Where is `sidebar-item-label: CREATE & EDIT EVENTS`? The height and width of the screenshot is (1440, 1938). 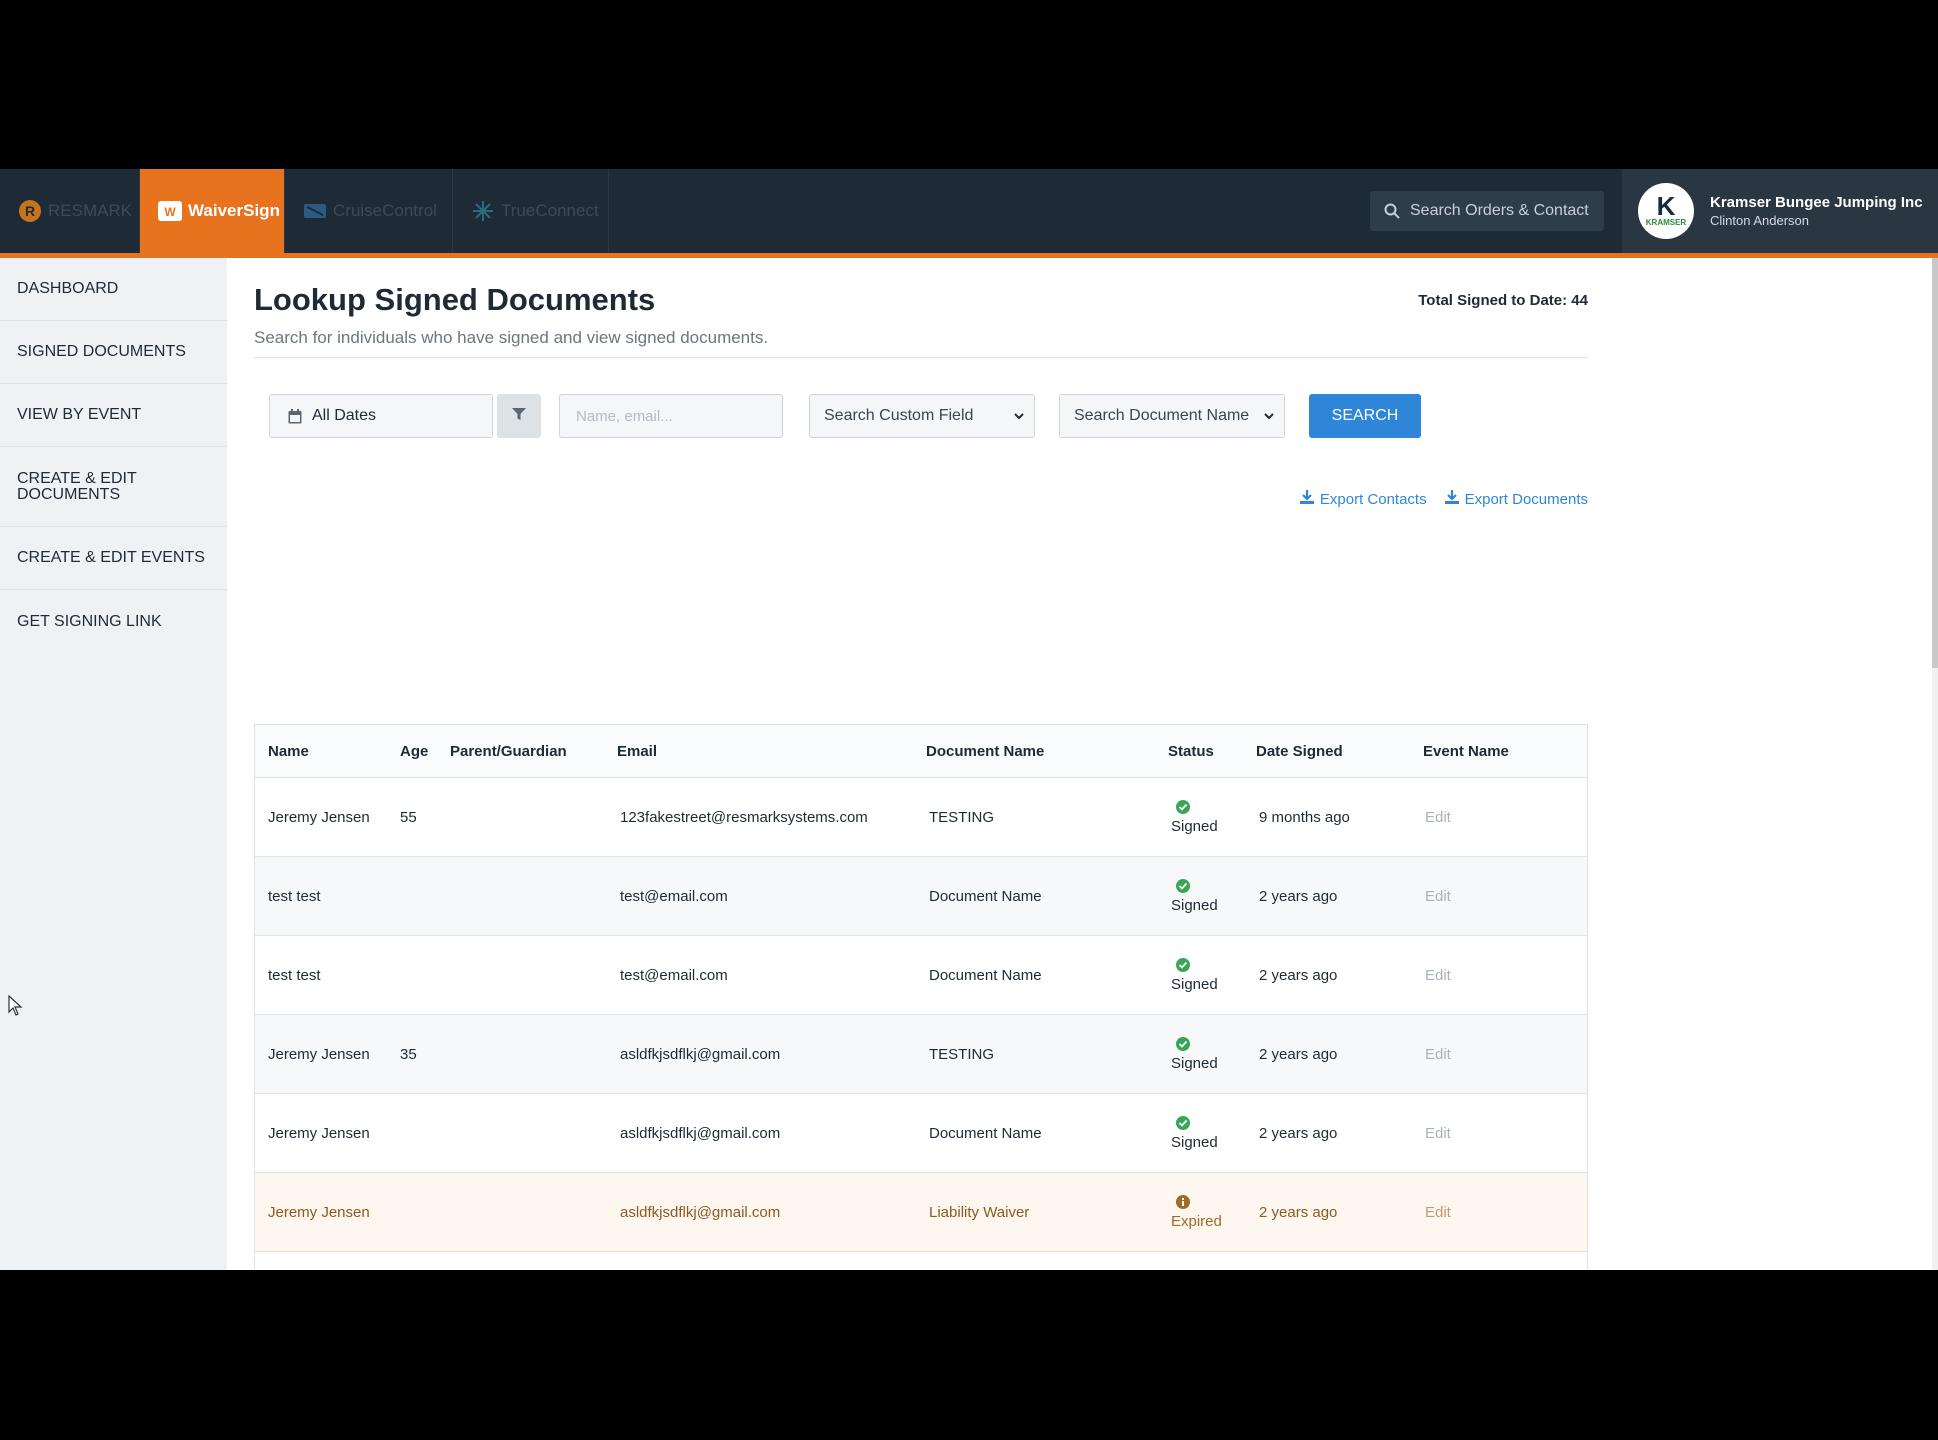 sidebar-item-label: CREATE & EDIT EVENTS is located at coordinates (111, 557).